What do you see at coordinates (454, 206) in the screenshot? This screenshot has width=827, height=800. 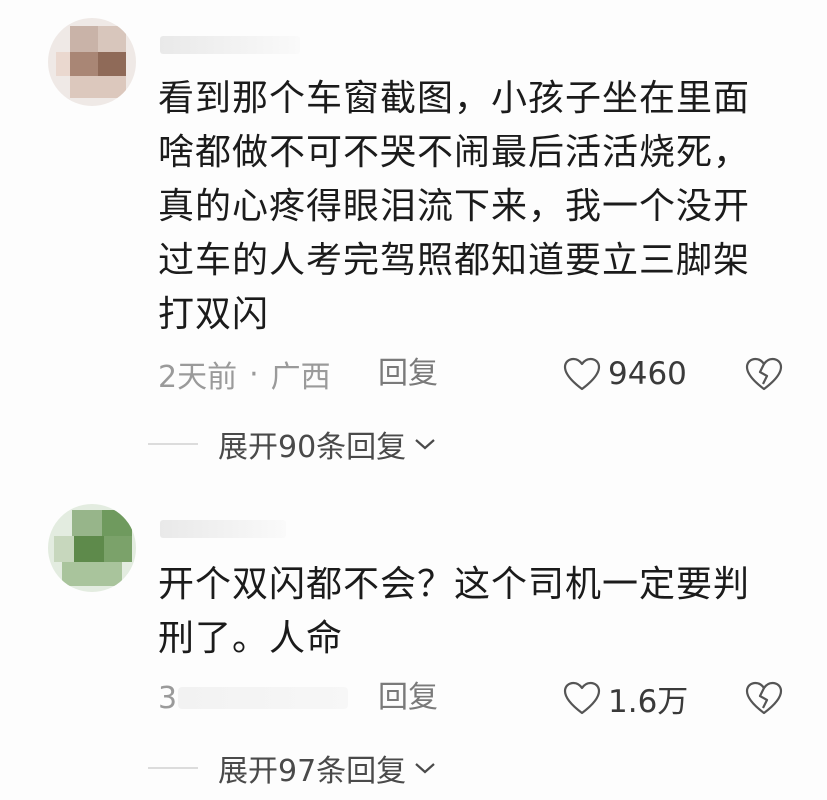 I see `comment-line: 真的心疼得眼泪流下来，我一个没开` at bounding box center [454, 206].